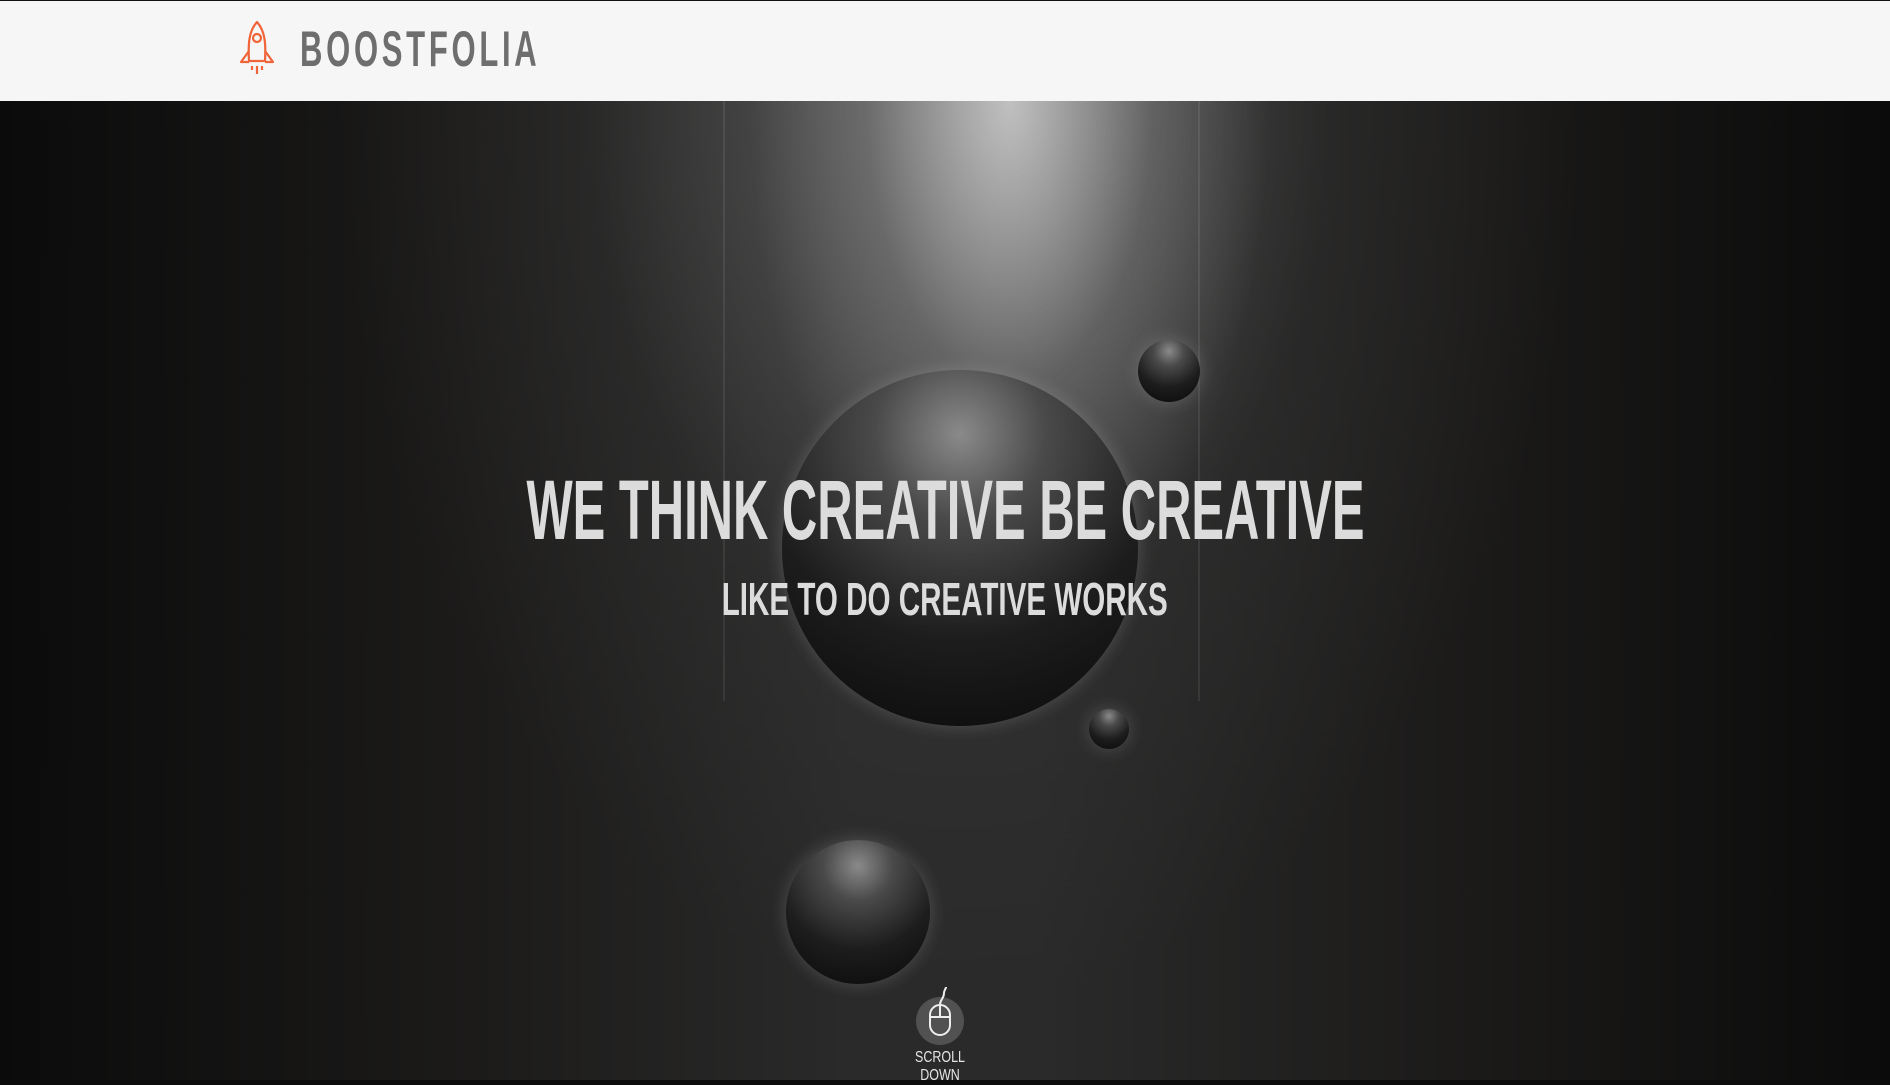 This screenshot has height=1085, width=1890. What do you see at coordinates (940, 1011) in the screenshot?
I see `mouse-icon` at bounding box center [940, 1011].